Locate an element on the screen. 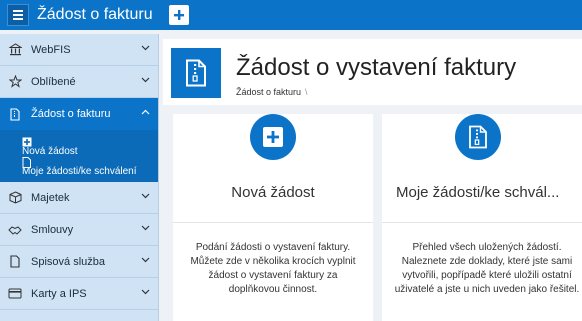 The image size is (582, 321). plus-icon is located at coordinates (178, 15).